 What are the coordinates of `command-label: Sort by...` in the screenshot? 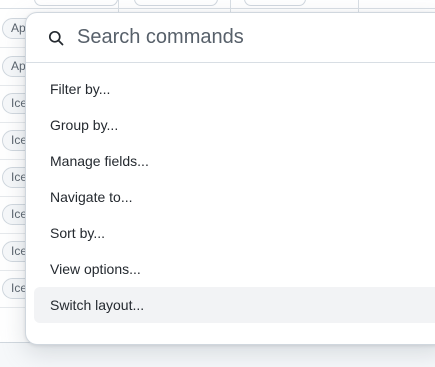 It's located at (77, 233).